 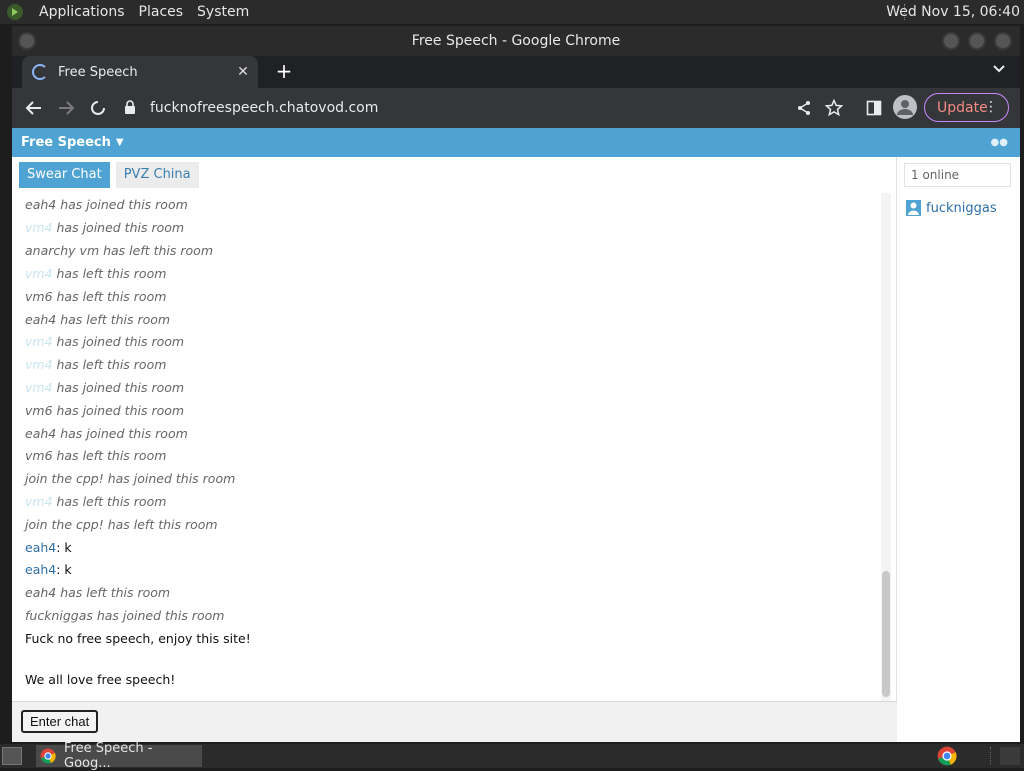 I want to click on lock-icon, so click(x=131, y=108).